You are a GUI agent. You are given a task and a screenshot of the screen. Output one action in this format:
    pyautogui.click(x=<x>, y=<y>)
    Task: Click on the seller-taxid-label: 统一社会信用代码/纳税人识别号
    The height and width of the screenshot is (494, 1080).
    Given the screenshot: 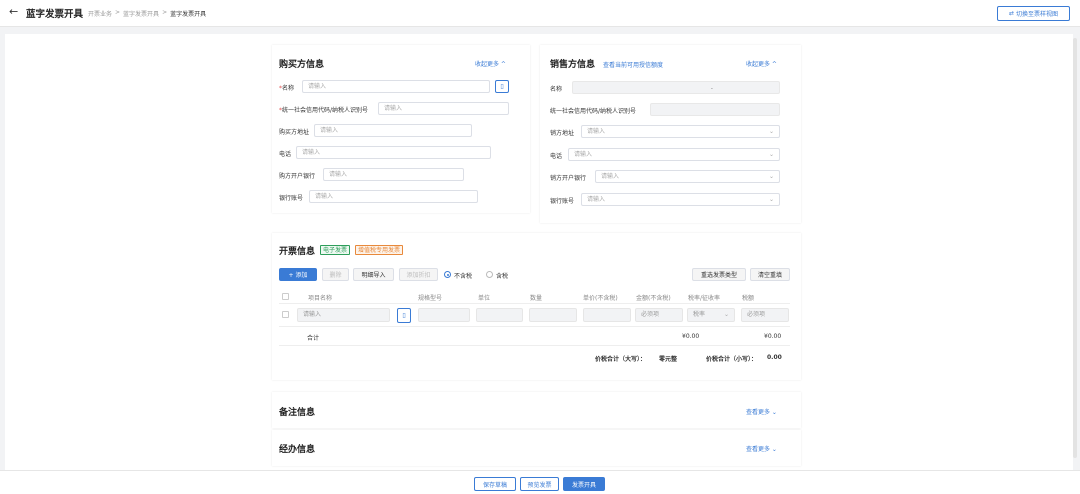 What is the action you would take?
    pyautogui.click(x=593, y=111)
    